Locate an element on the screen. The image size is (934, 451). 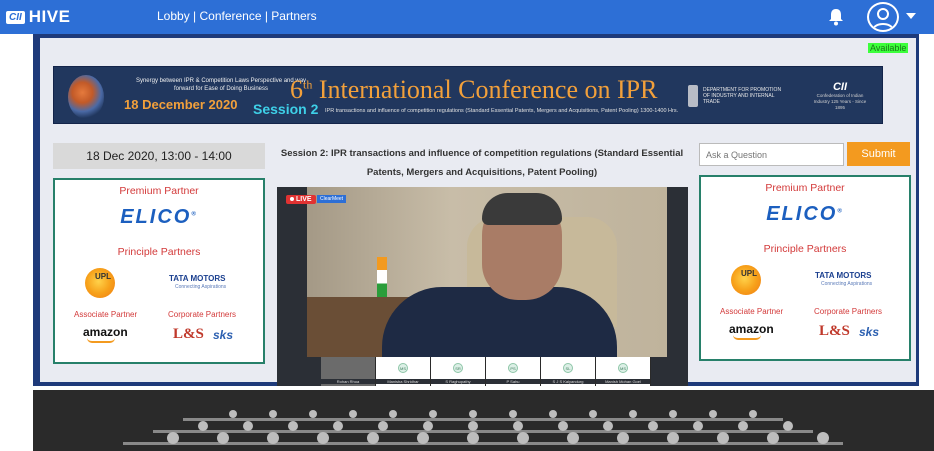
audience-seats-graphic is located at coordinates (483, 420).